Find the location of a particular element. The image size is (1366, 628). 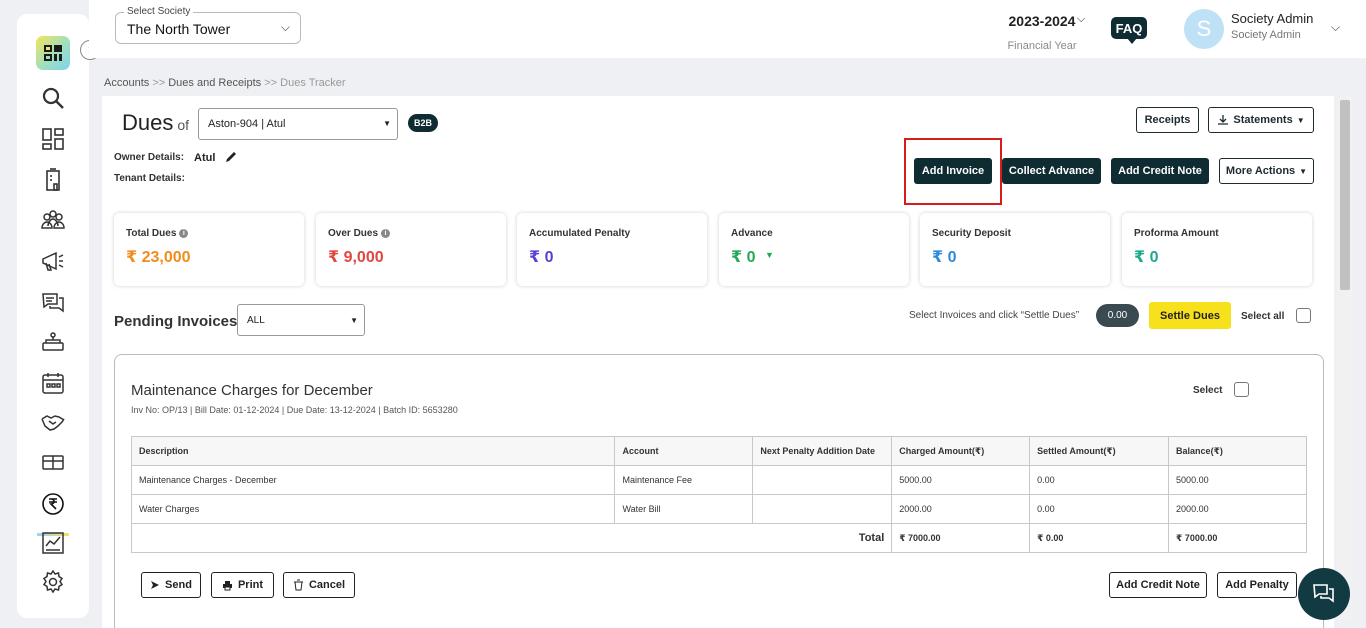

avatar: S is located at coordinates (1204, 29).